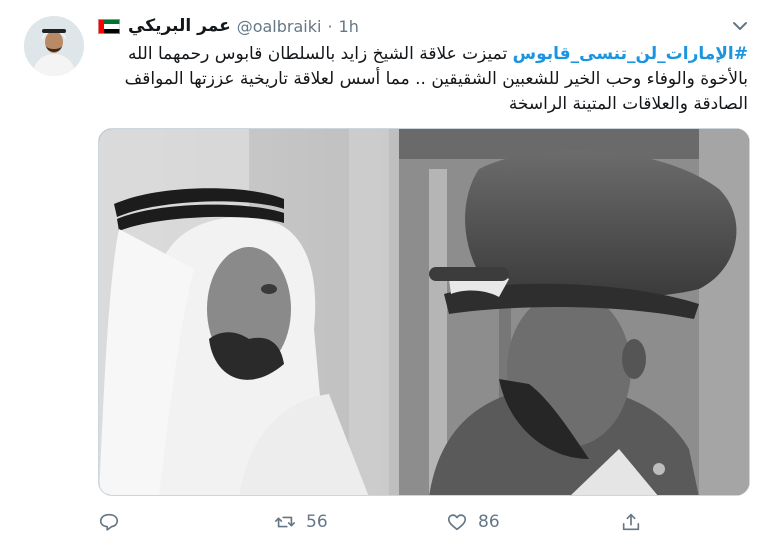  What do you see at coordinates (279, 26) in the screenshot?
I see `author-handle: @oalbraiki` at bounding box center [279, 26].